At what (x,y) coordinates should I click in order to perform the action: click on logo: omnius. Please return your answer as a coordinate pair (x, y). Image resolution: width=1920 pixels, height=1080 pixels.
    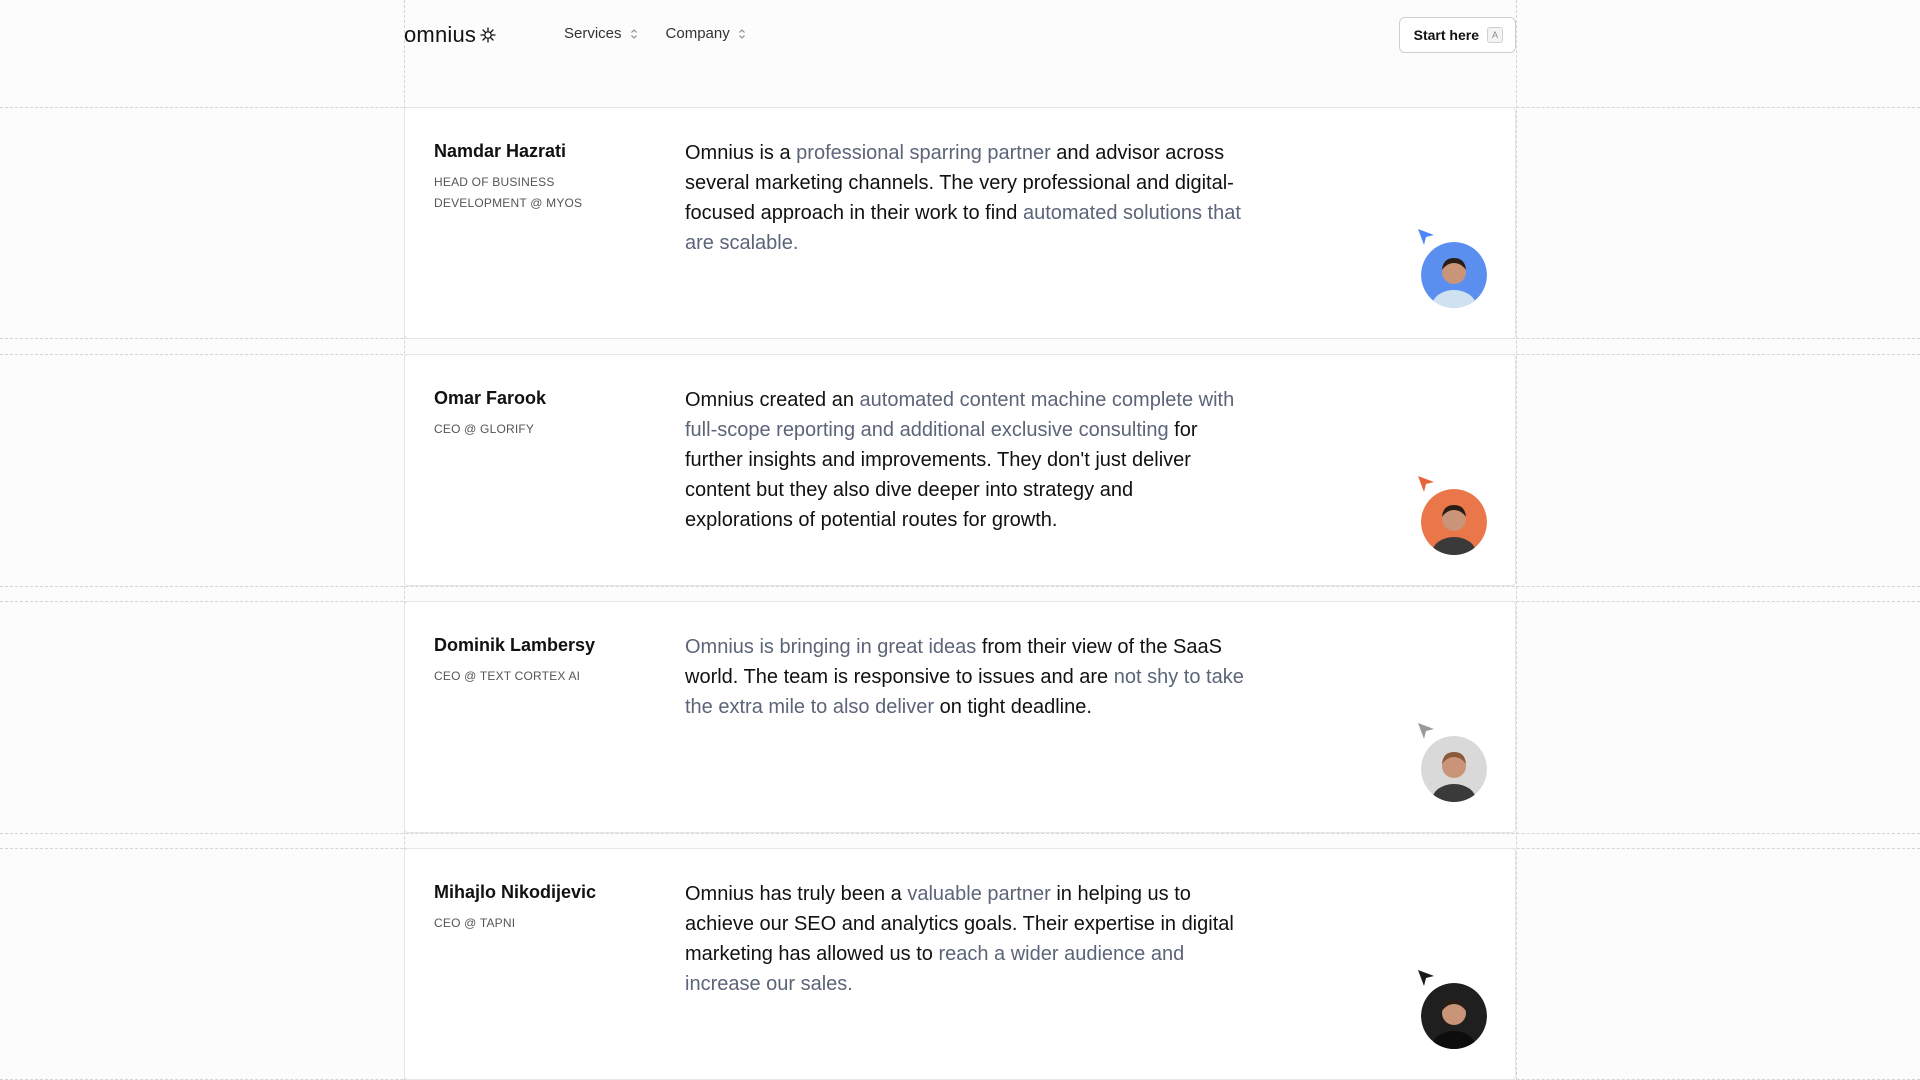
    Looking at the image, I should click on (450, 35).